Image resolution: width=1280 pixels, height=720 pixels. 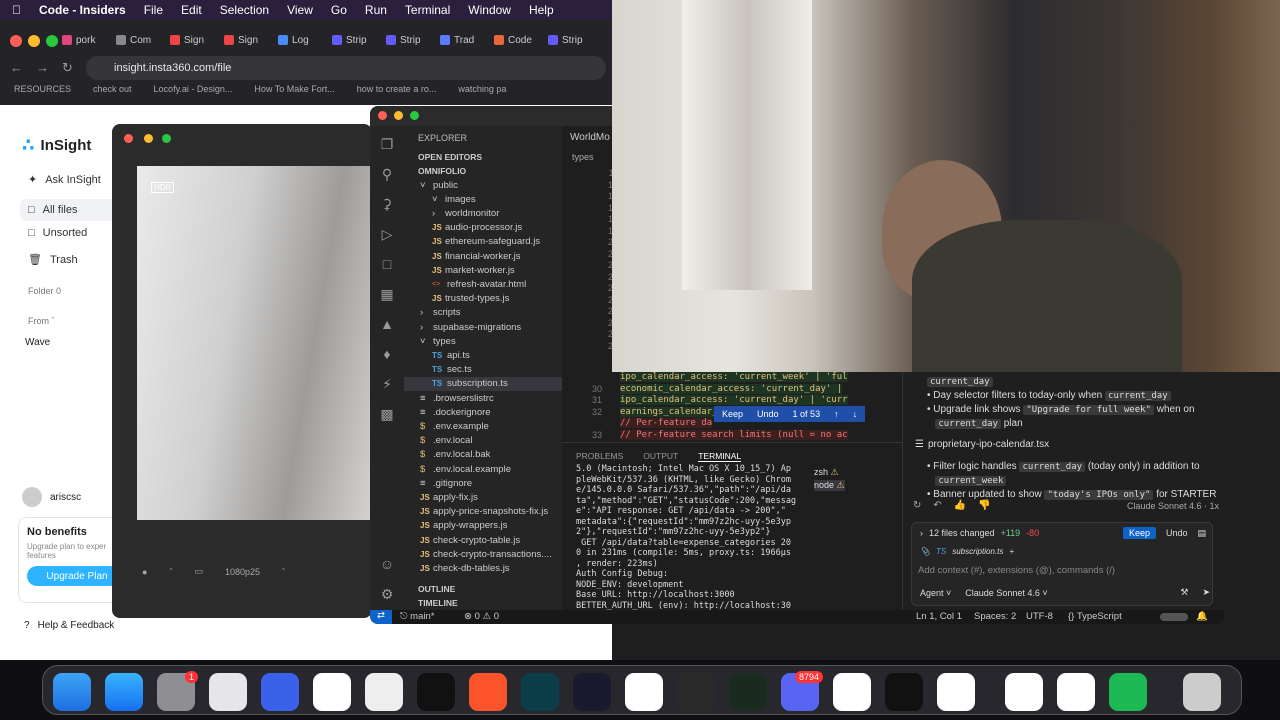 What do you see at coordinates (387, 145) in the screenshot?
I see `explorer-icon: ❐` at bounding box center [387, 145].